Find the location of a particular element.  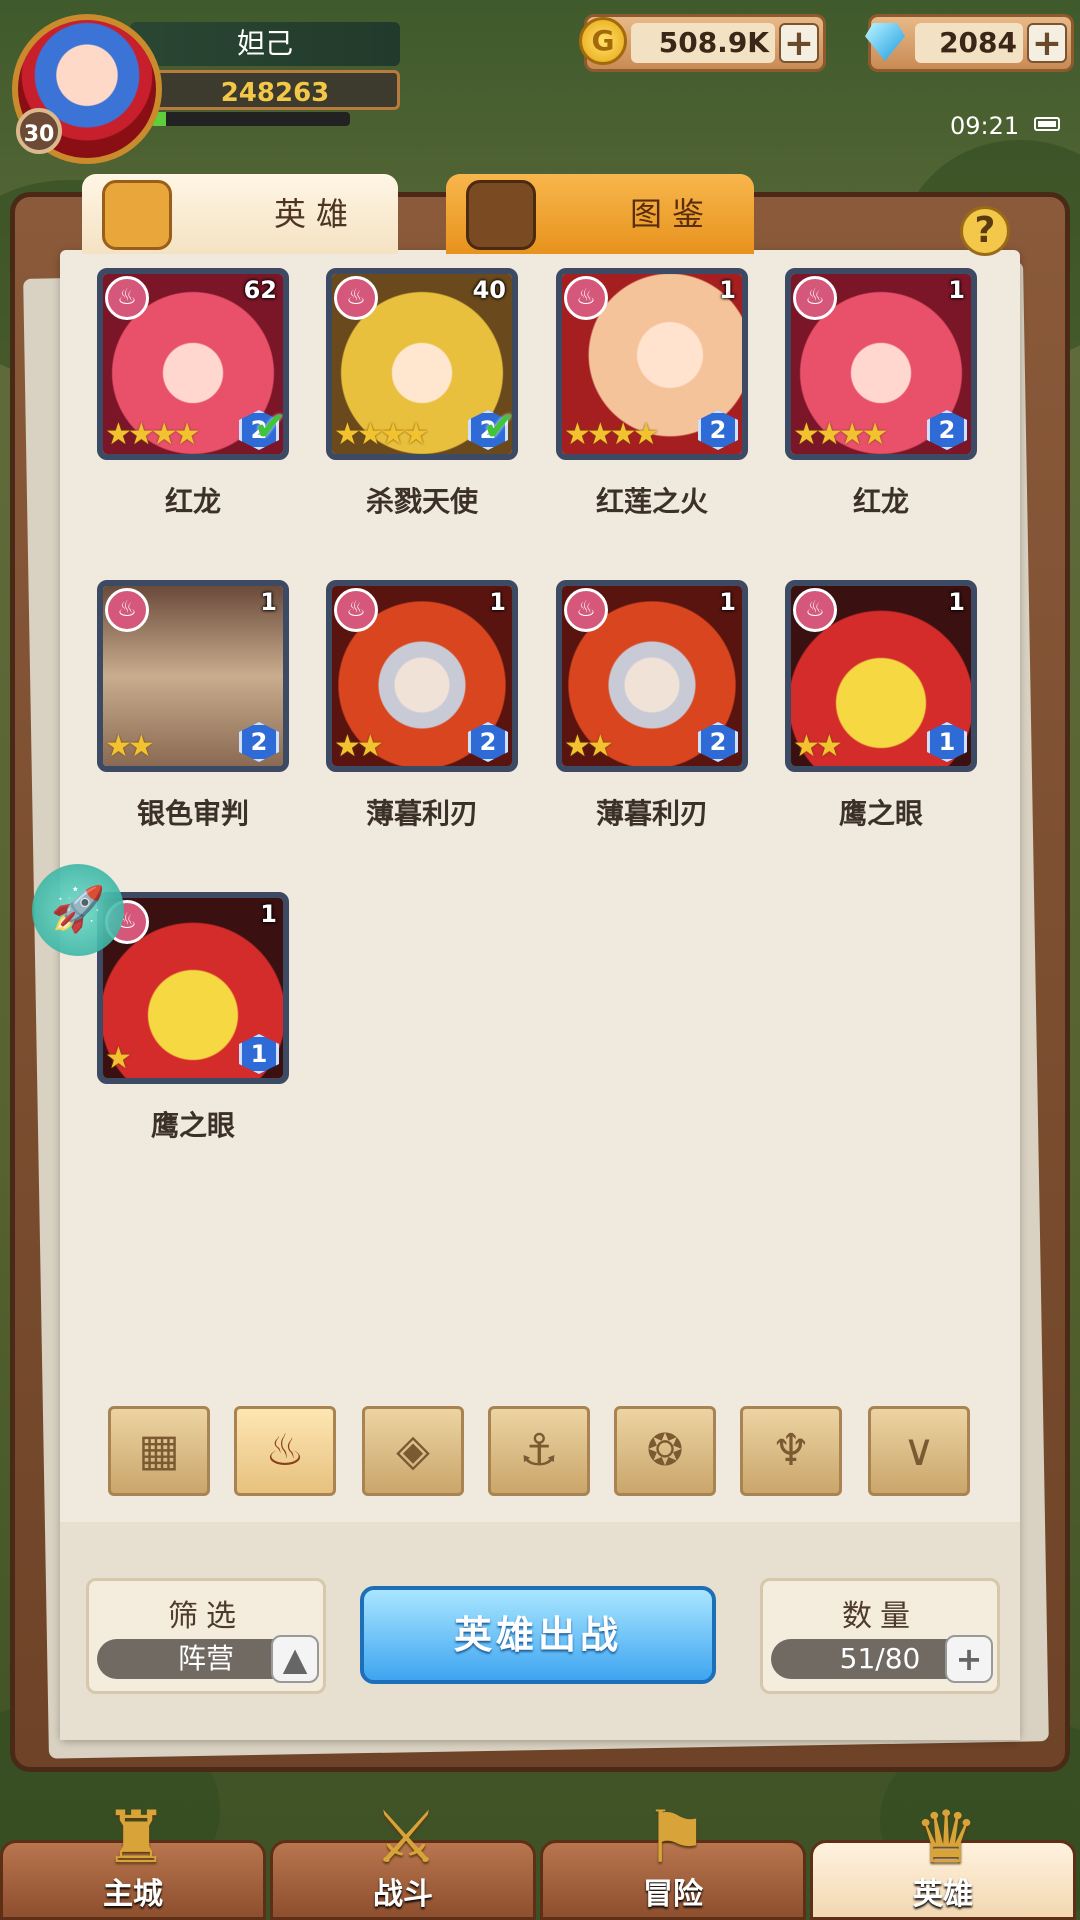

hero-level: 40 is located at coordinates (489, 290).